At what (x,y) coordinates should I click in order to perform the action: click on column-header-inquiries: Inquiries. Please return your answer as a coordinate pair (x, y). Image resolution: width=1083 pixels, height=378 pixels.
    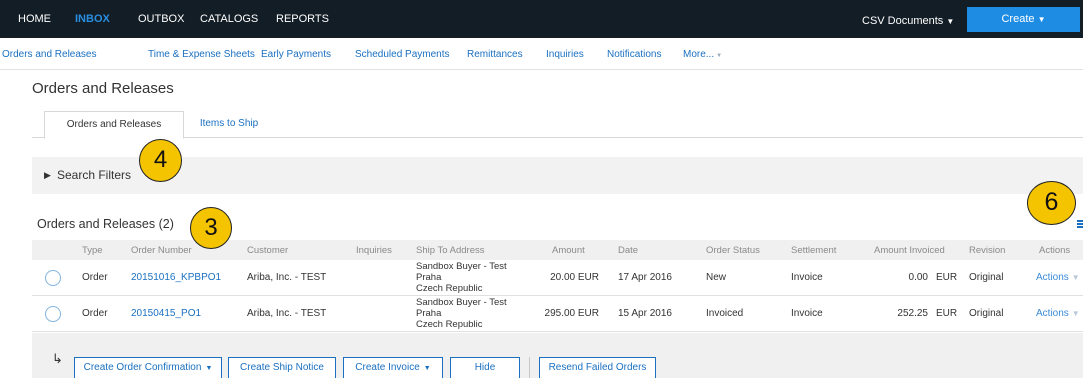
    Looking at the image, I should click on (374, 250).